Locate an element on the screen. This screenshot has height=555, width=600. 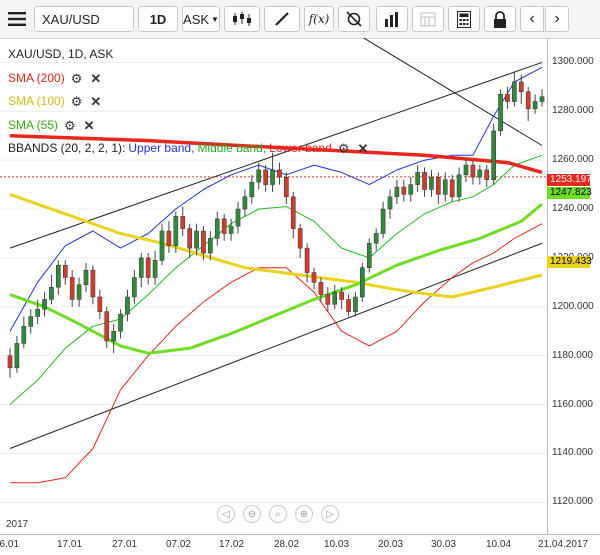
date-tick-label: 20.03 is located at coordinates (391, 544).